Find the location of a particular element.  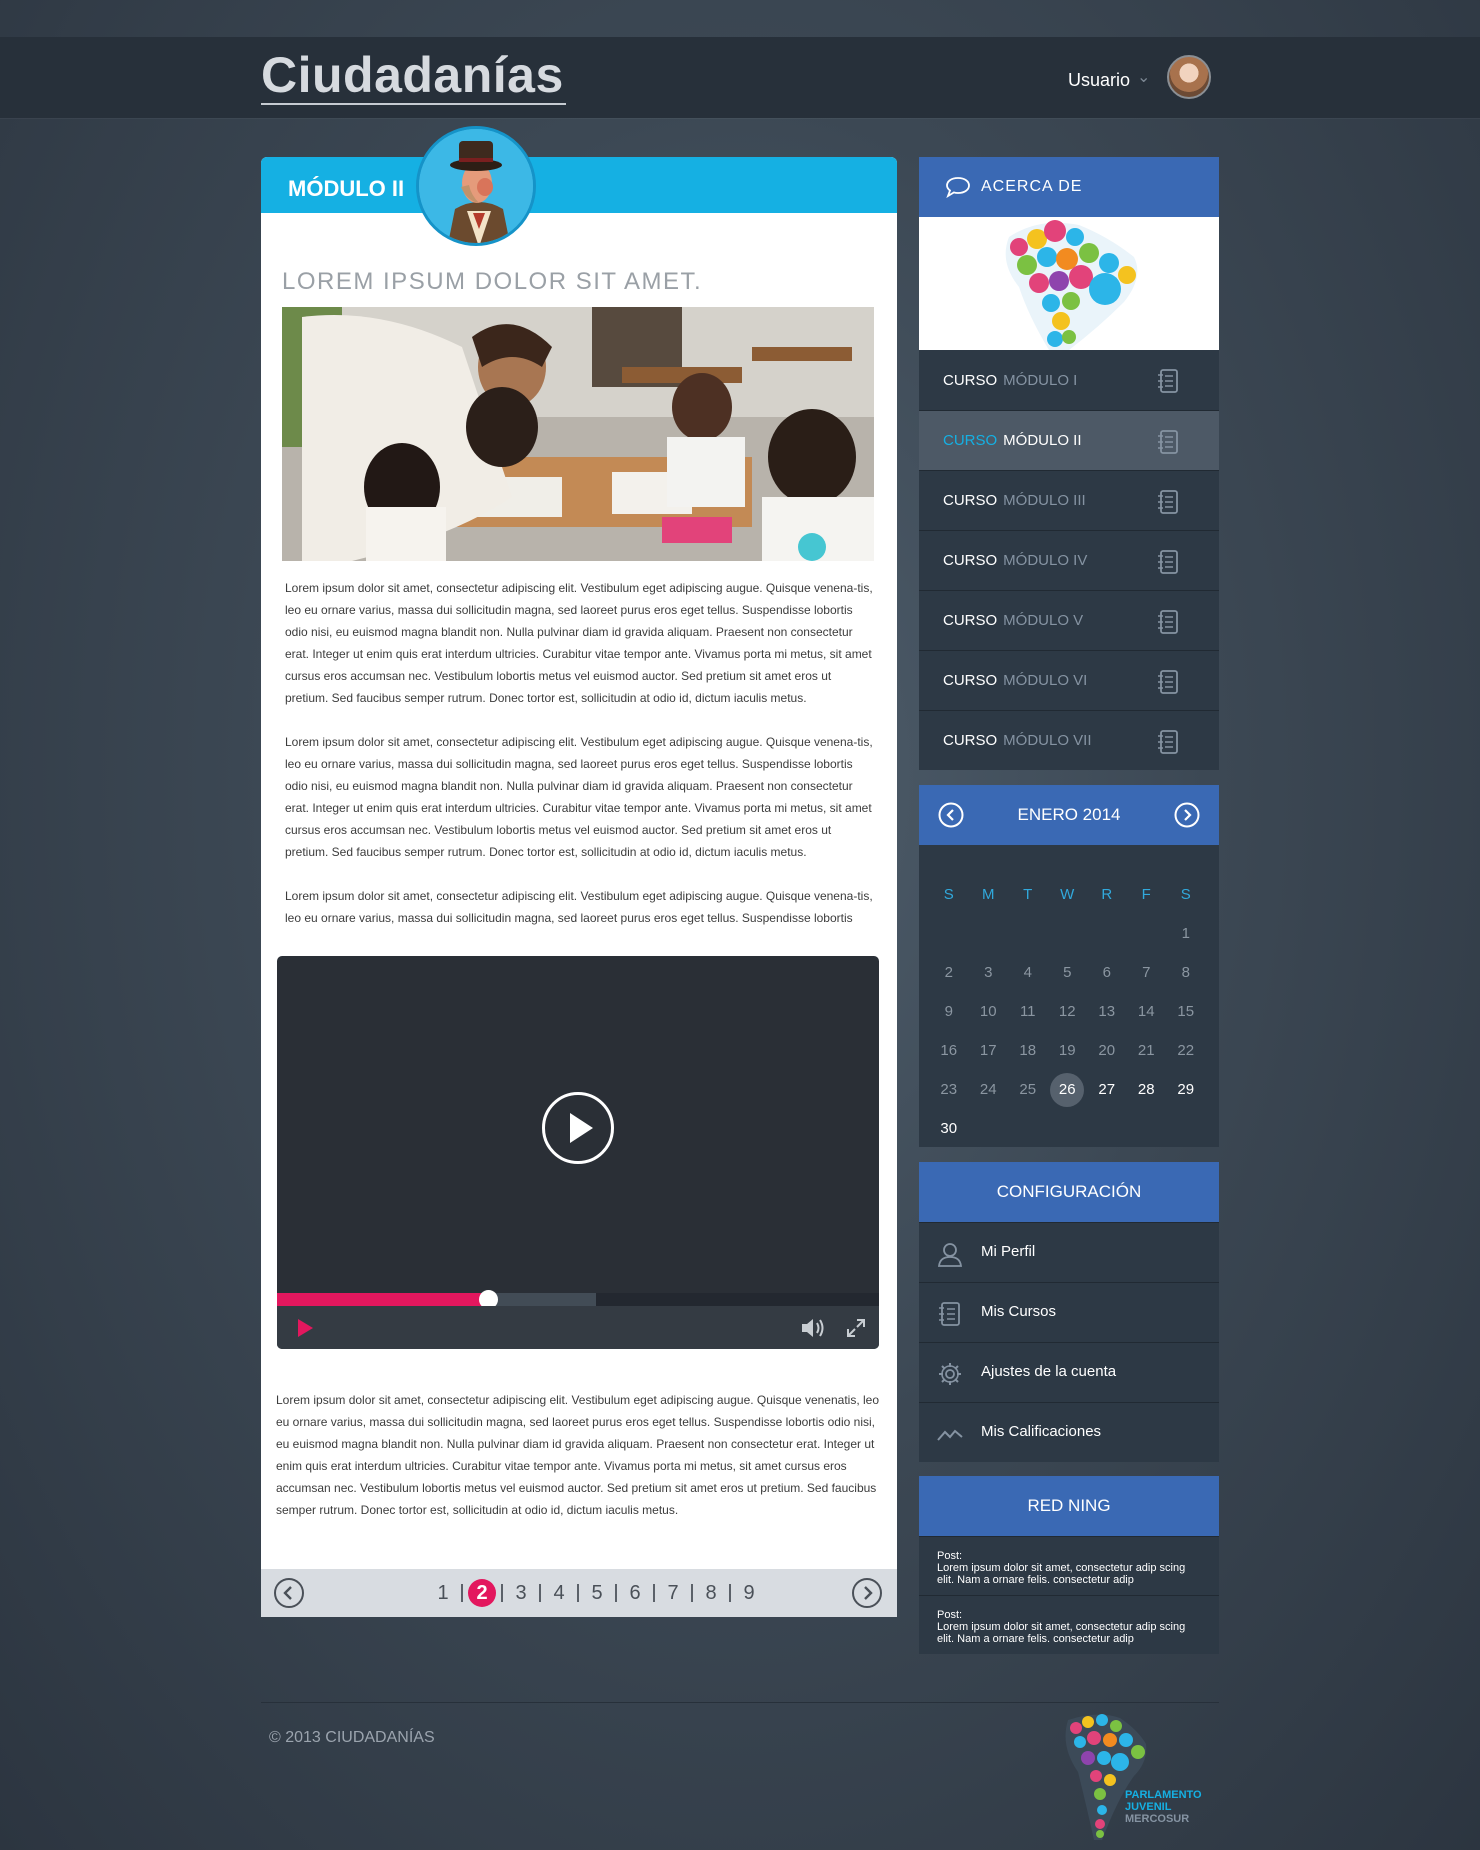

calendar-day: 15 is located at coordinates (1186, 1011).